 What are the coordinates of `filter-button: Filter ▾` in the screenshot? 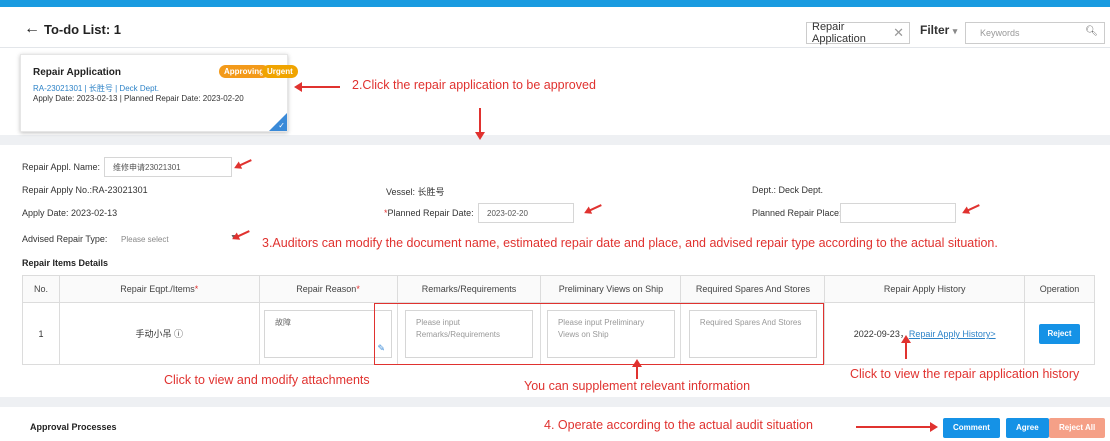 It's located at (938, 30).